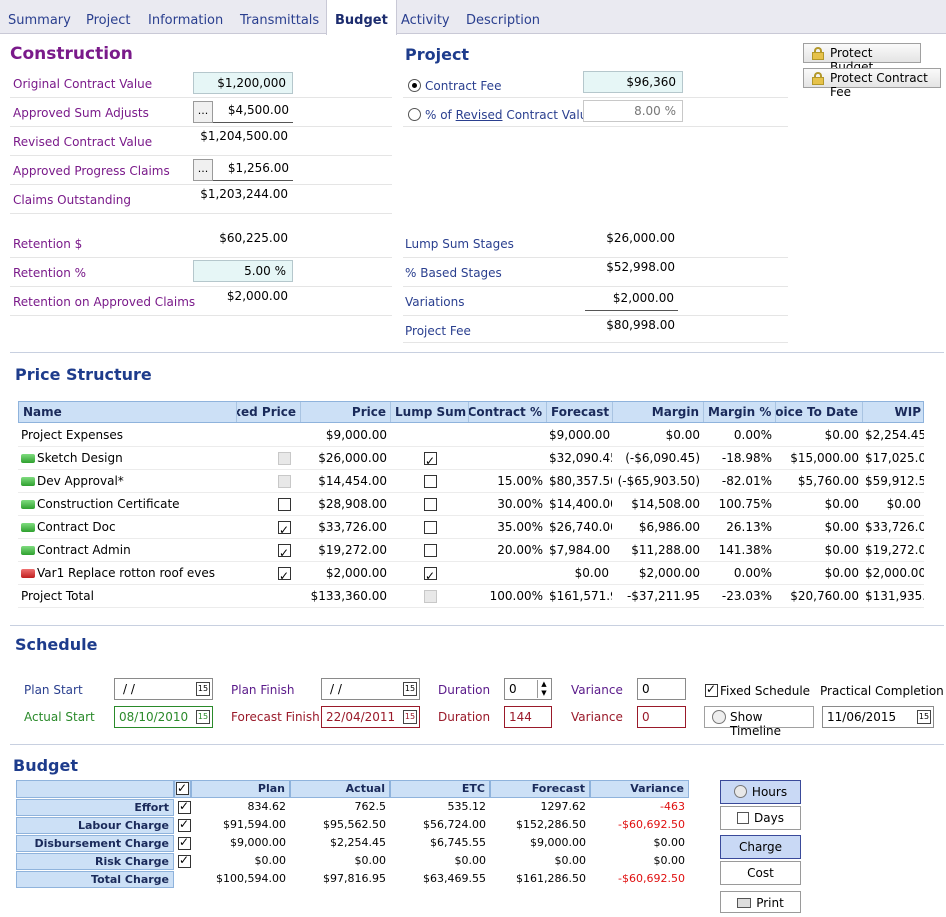 The height and width of the screenshot is (917, 946). Describe the element at coordinates (370, 717) in the screenshot. I see `forecast-finish-input: 22/04/2011 15` at that location.